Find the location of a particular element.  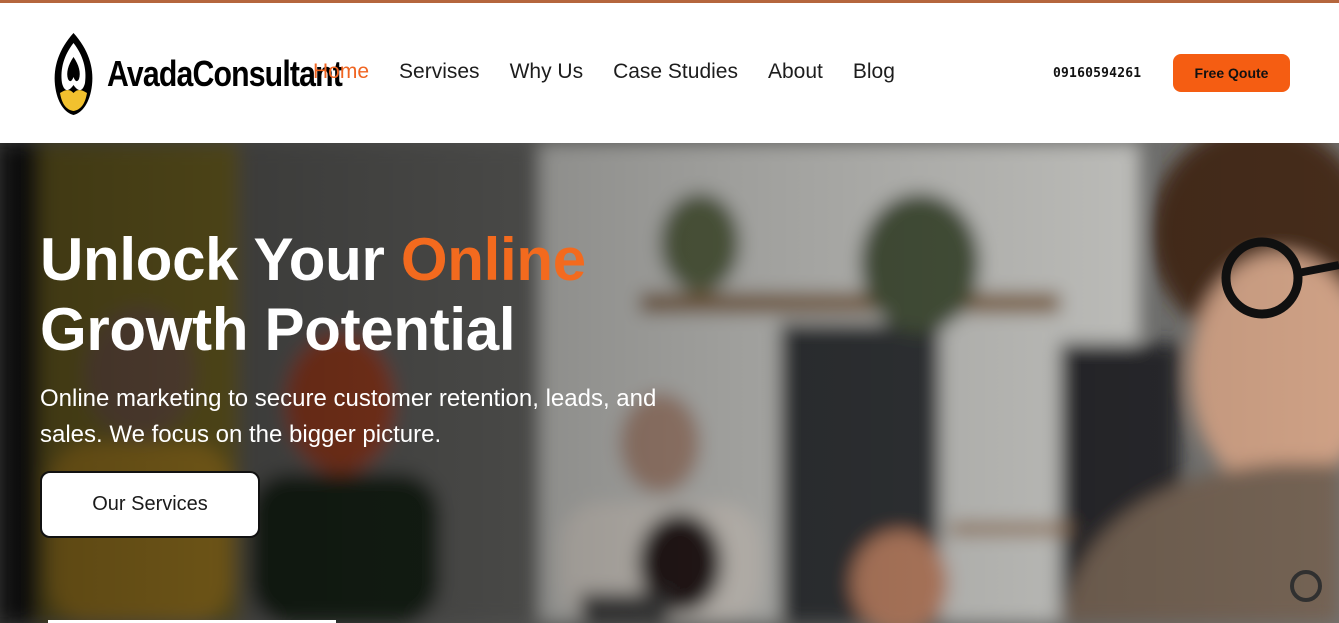

nav-item-case-studies: Case Studies is located at coordinates (675, 72).